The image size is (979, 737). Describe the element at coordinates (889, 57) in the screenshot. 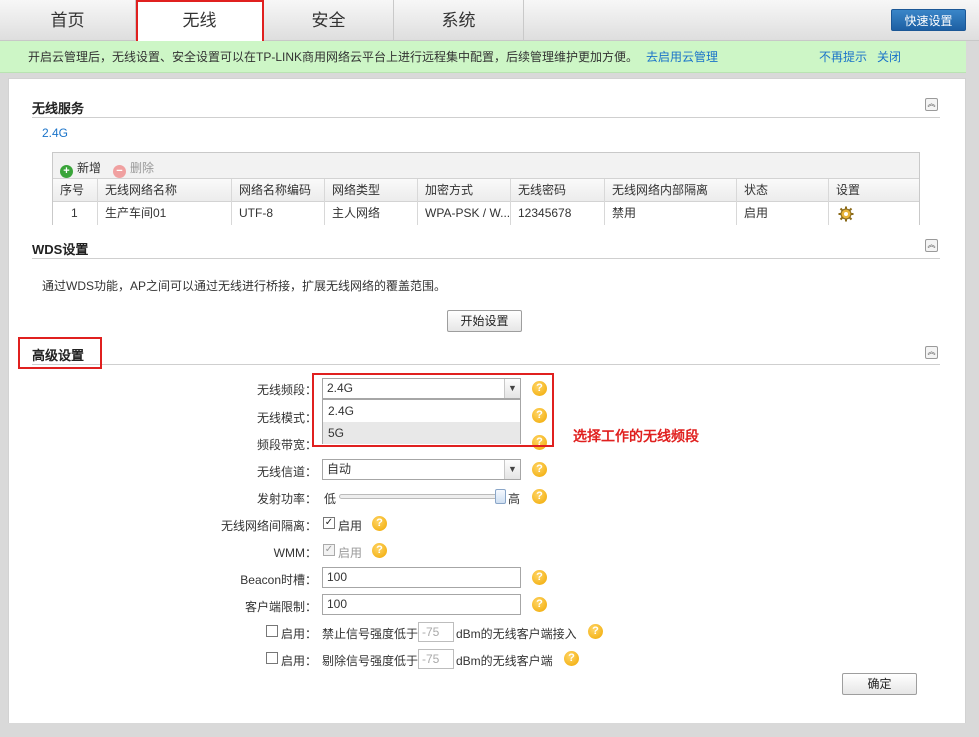

I see `close-banner-link: 关闭` at that location.